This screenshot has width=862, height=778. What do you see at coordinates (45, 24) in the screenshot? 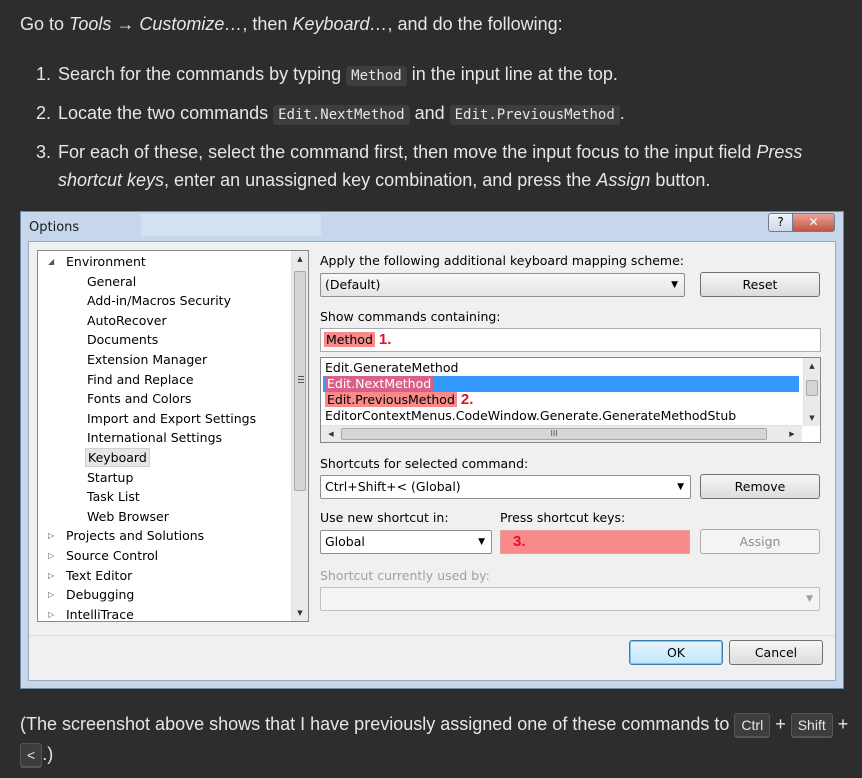
I see `intro-go-to: Go to` at bounding box center [45, 24].